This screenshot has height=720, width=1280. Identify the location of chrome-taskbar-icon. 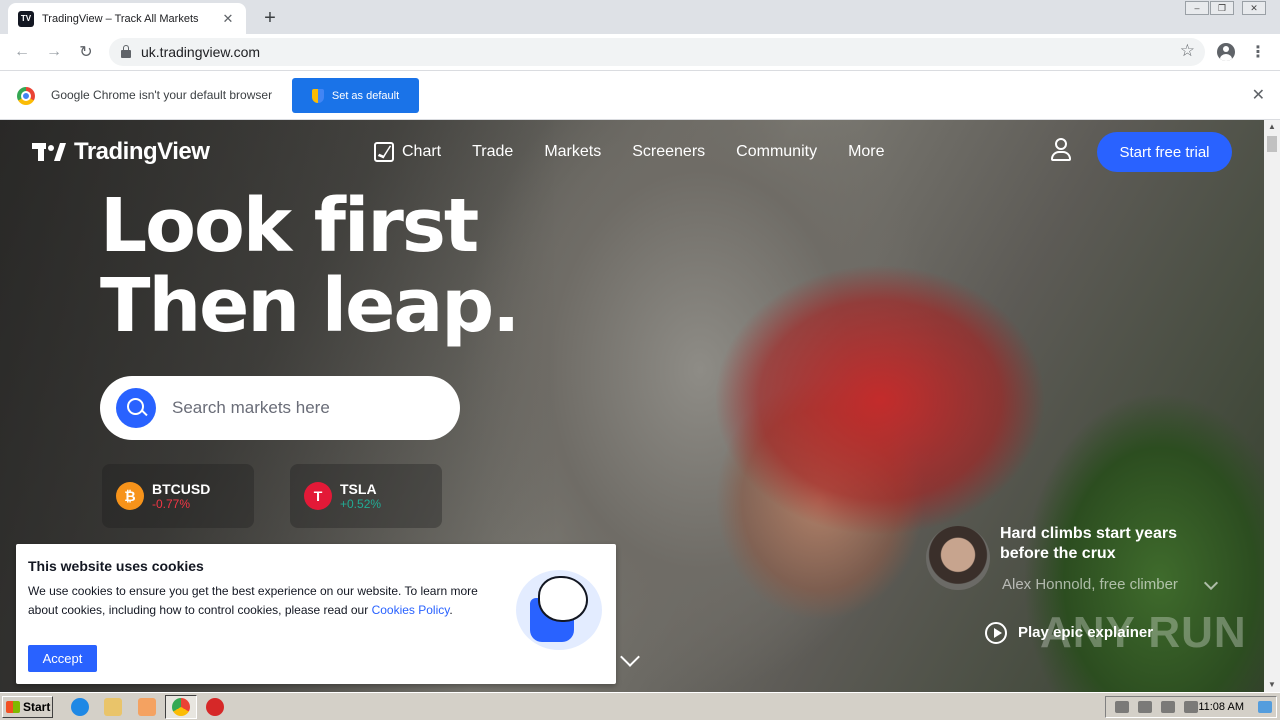
(181, 707).